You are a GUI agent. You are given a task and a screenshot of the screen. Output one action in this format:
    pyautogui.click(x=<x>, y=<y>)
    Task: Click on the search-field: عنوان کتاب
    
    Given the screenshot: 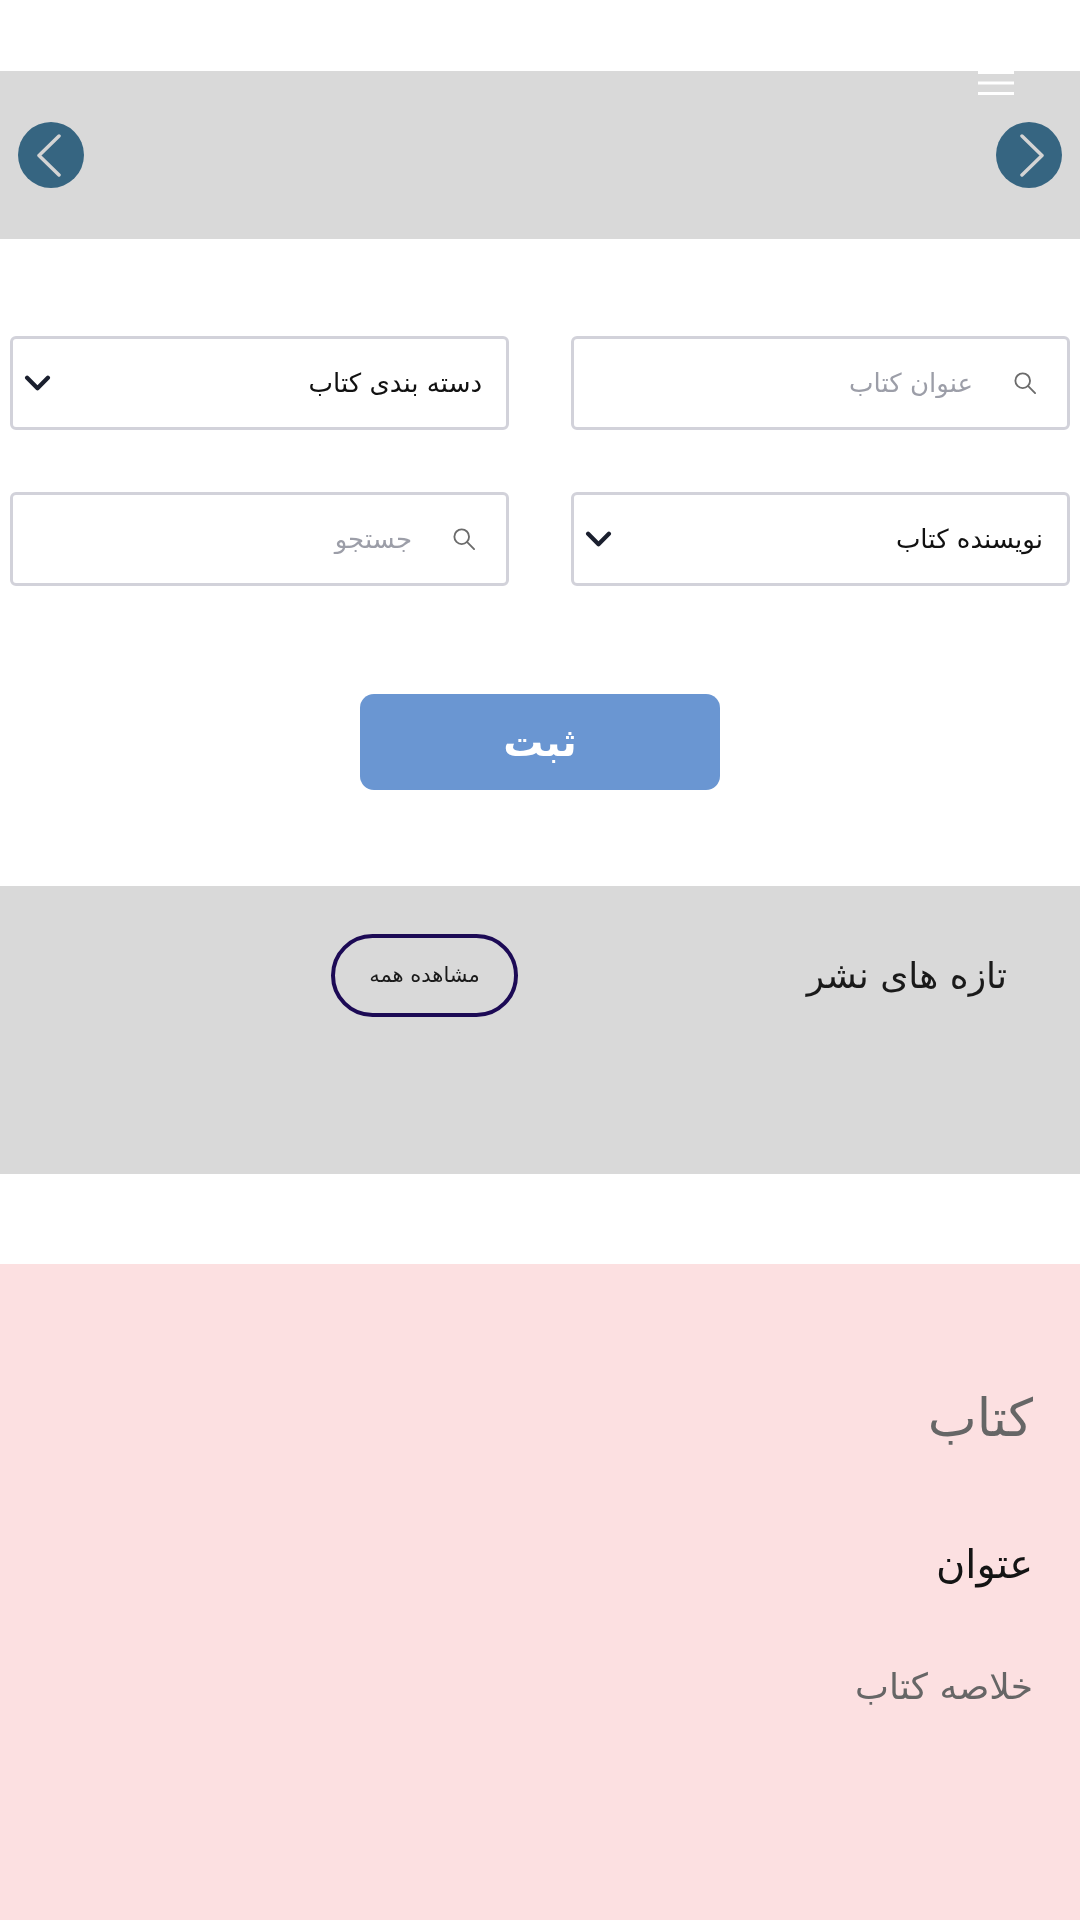 What is the action you would take?
    pyautogui.click(x=820, y=383)
    